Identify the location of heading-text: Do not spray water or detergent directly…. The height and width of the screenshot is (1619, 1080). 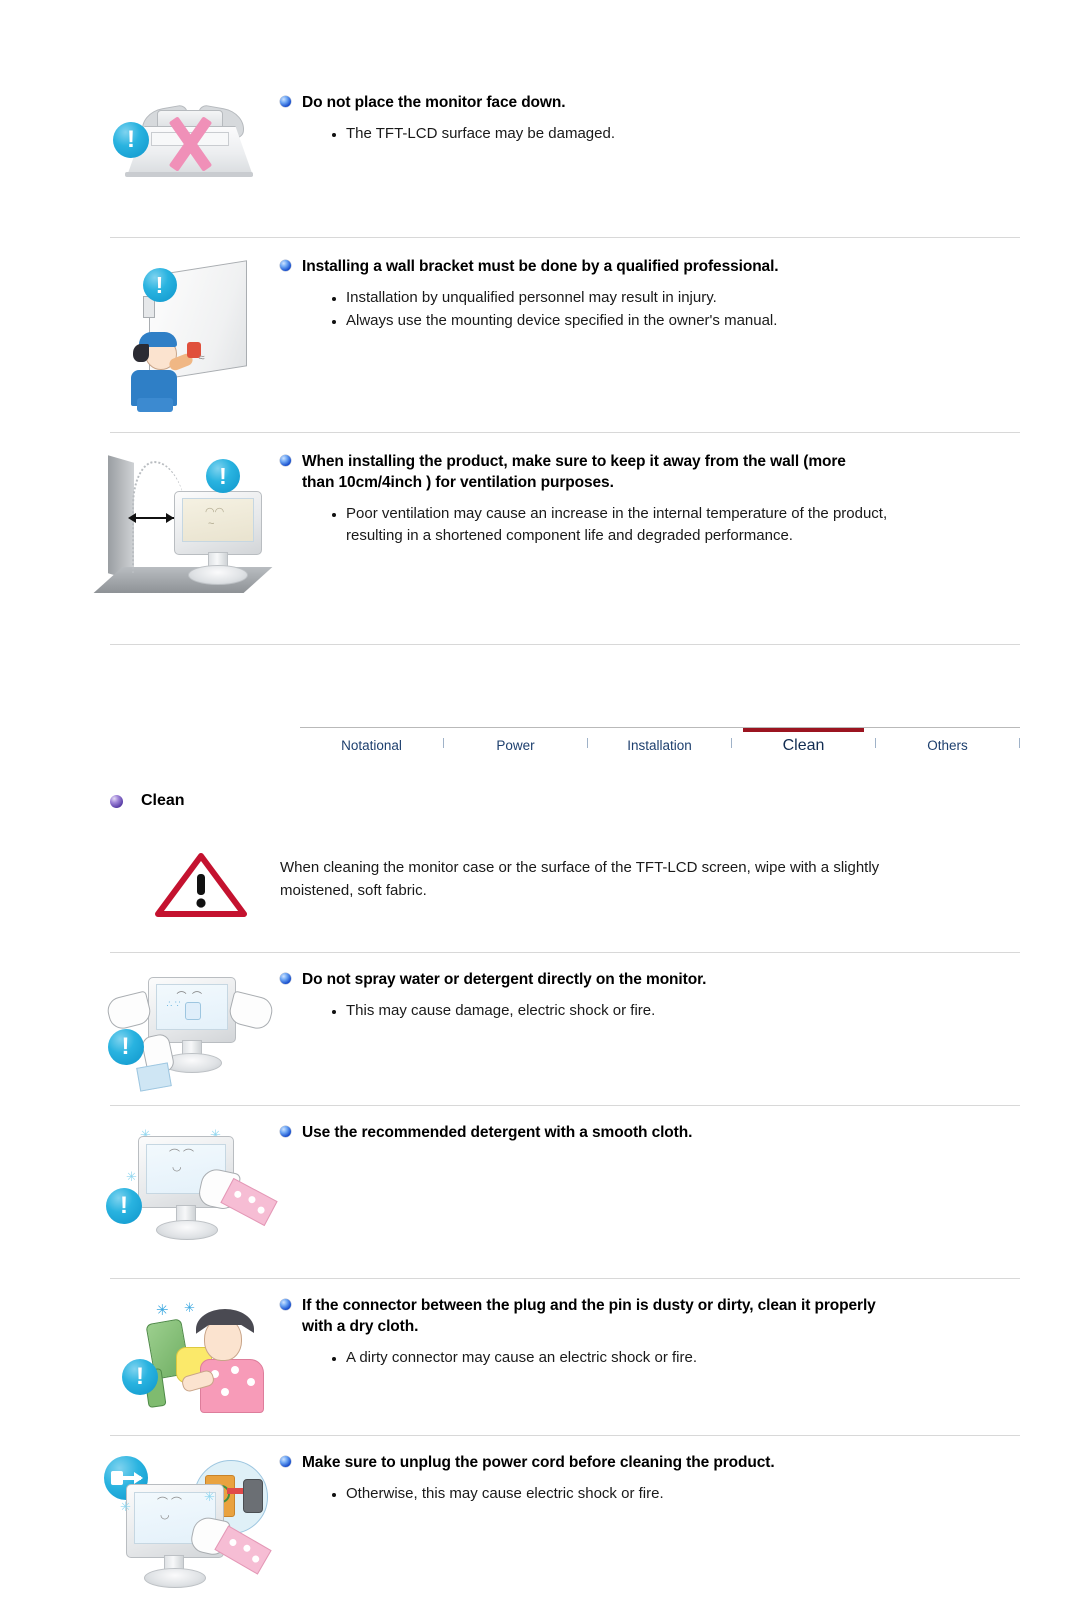
(504, 979).